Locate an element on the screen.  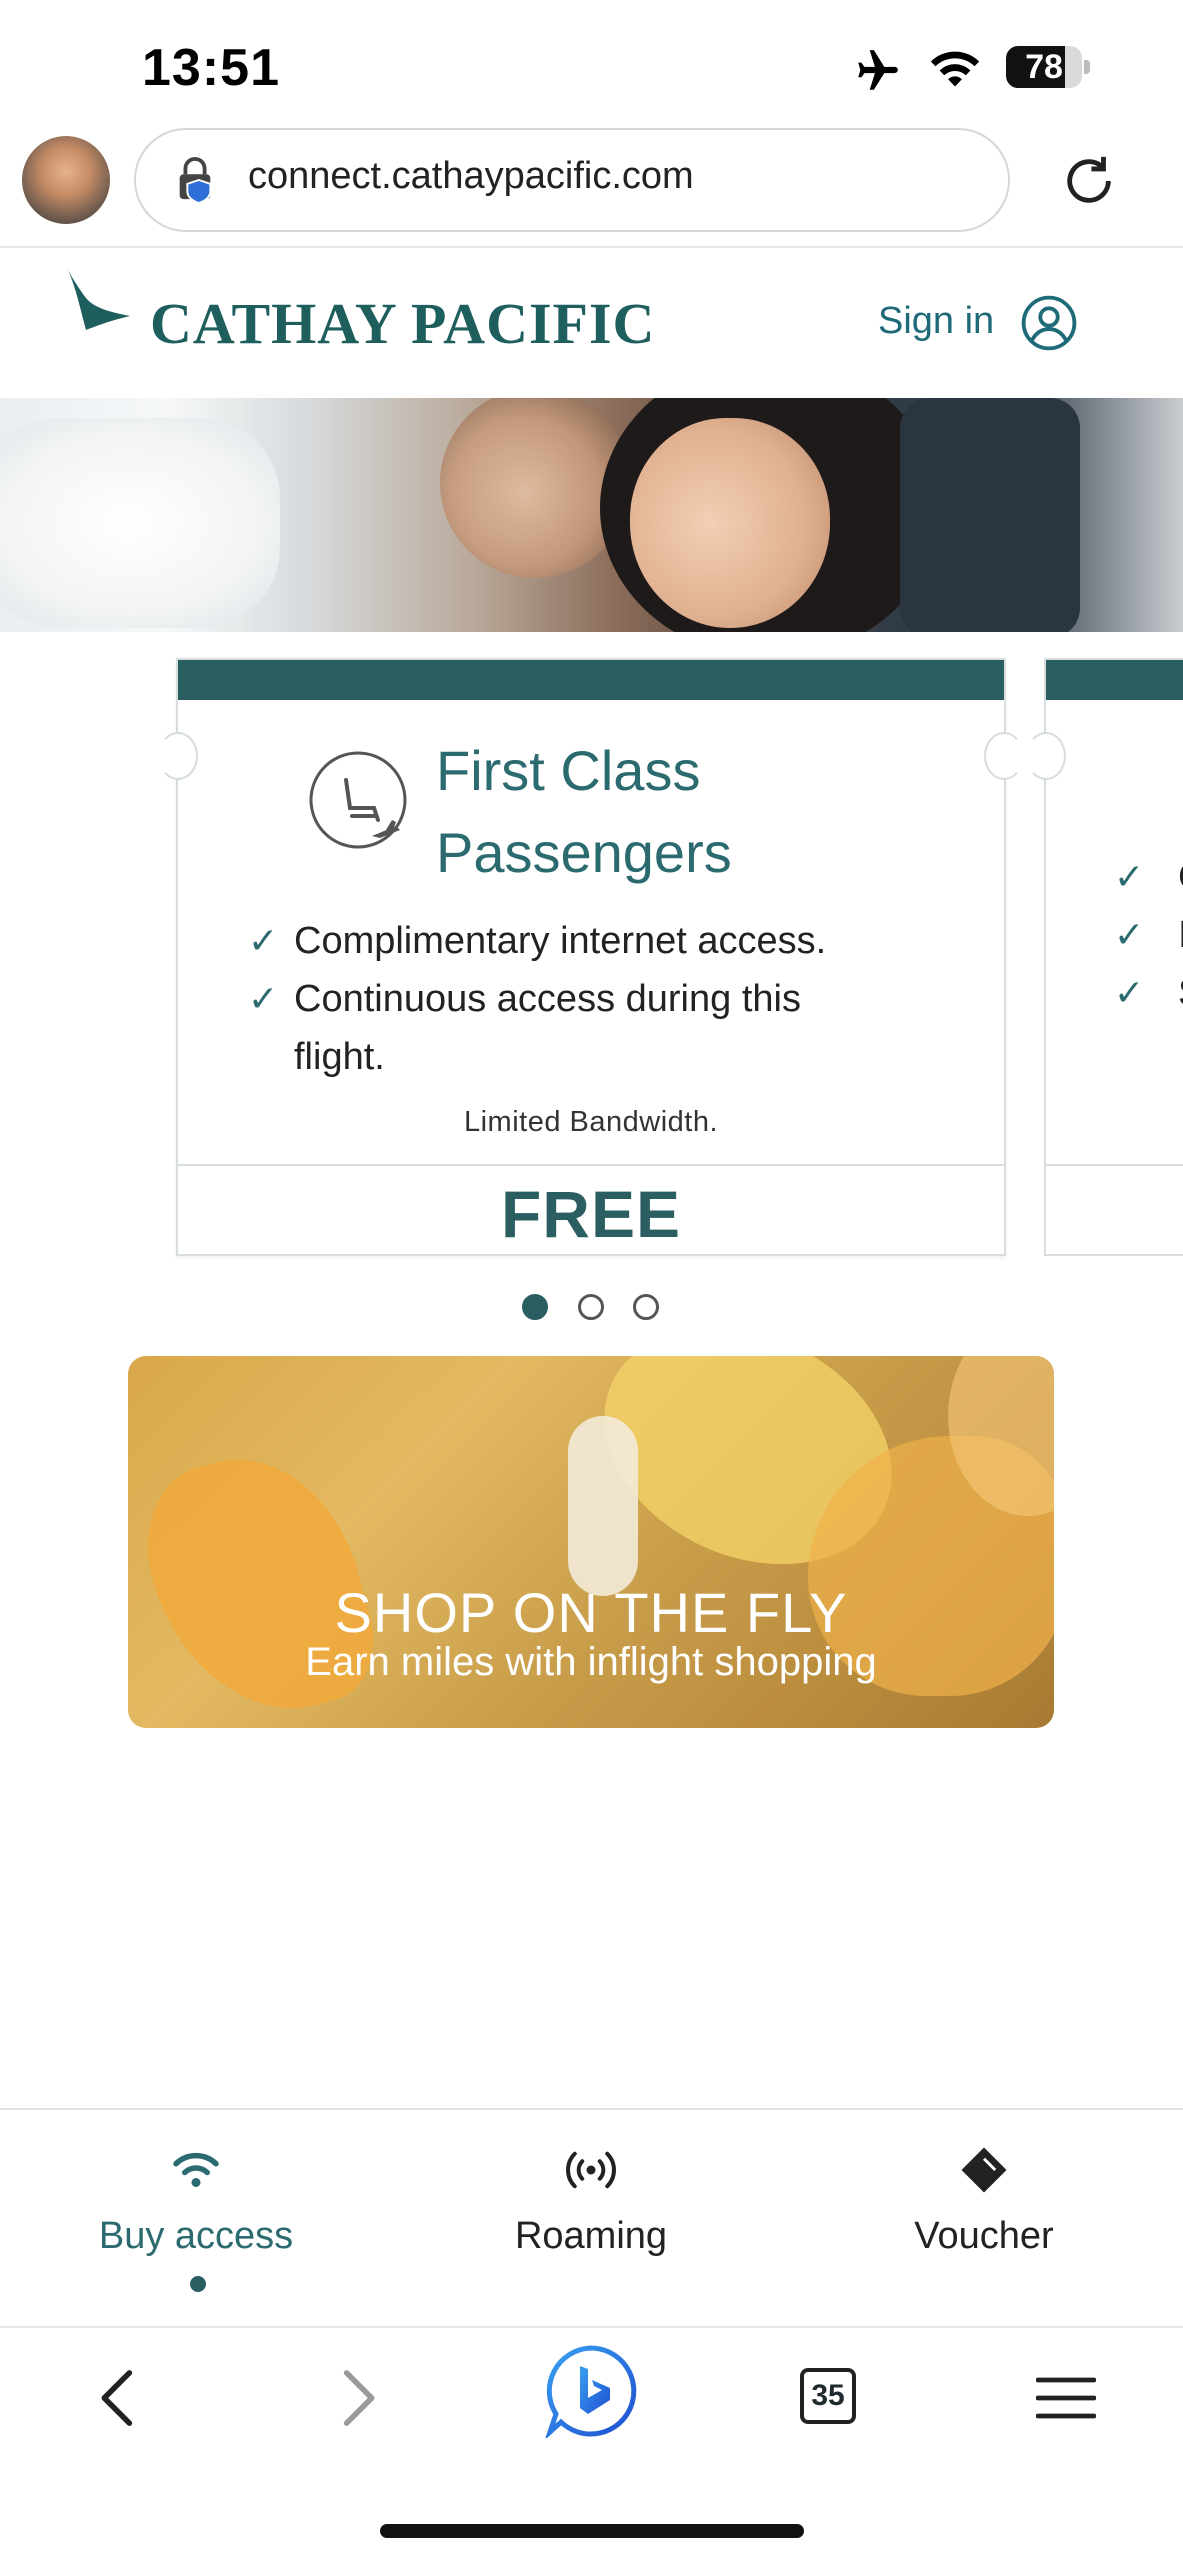
plan-title: First Class Passengers is located at coordinates (584, 811).